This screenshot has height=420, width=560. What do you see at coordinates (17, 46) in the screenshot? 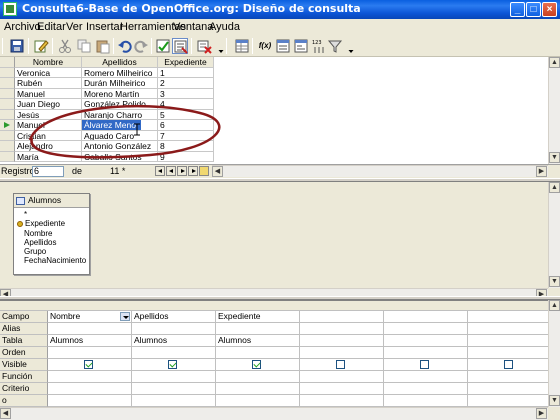
I see `save-icon` at bounding box center [17, 46].